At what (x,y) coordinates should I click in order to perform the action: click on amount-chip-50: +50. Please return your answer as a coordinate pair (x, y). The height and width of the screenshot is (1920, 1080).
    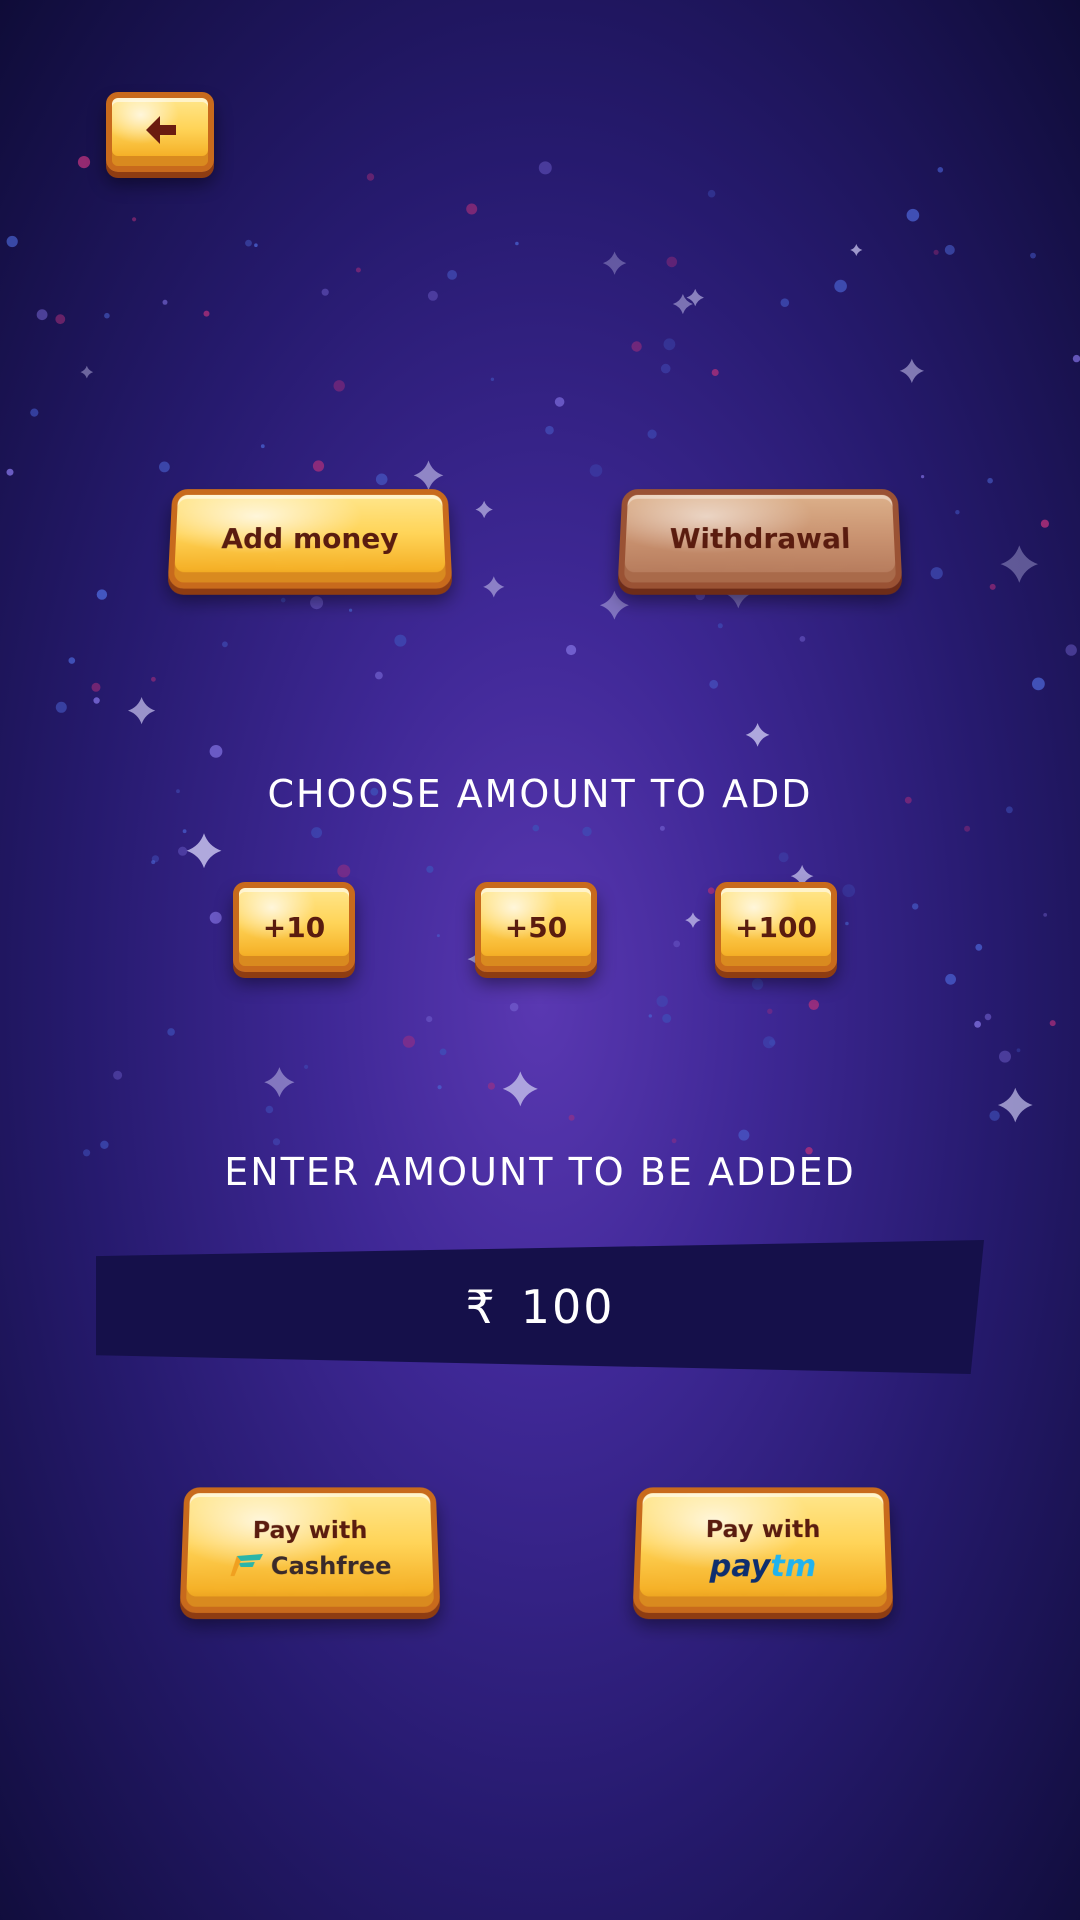
    Looking at the image, I should click on (536, 927).